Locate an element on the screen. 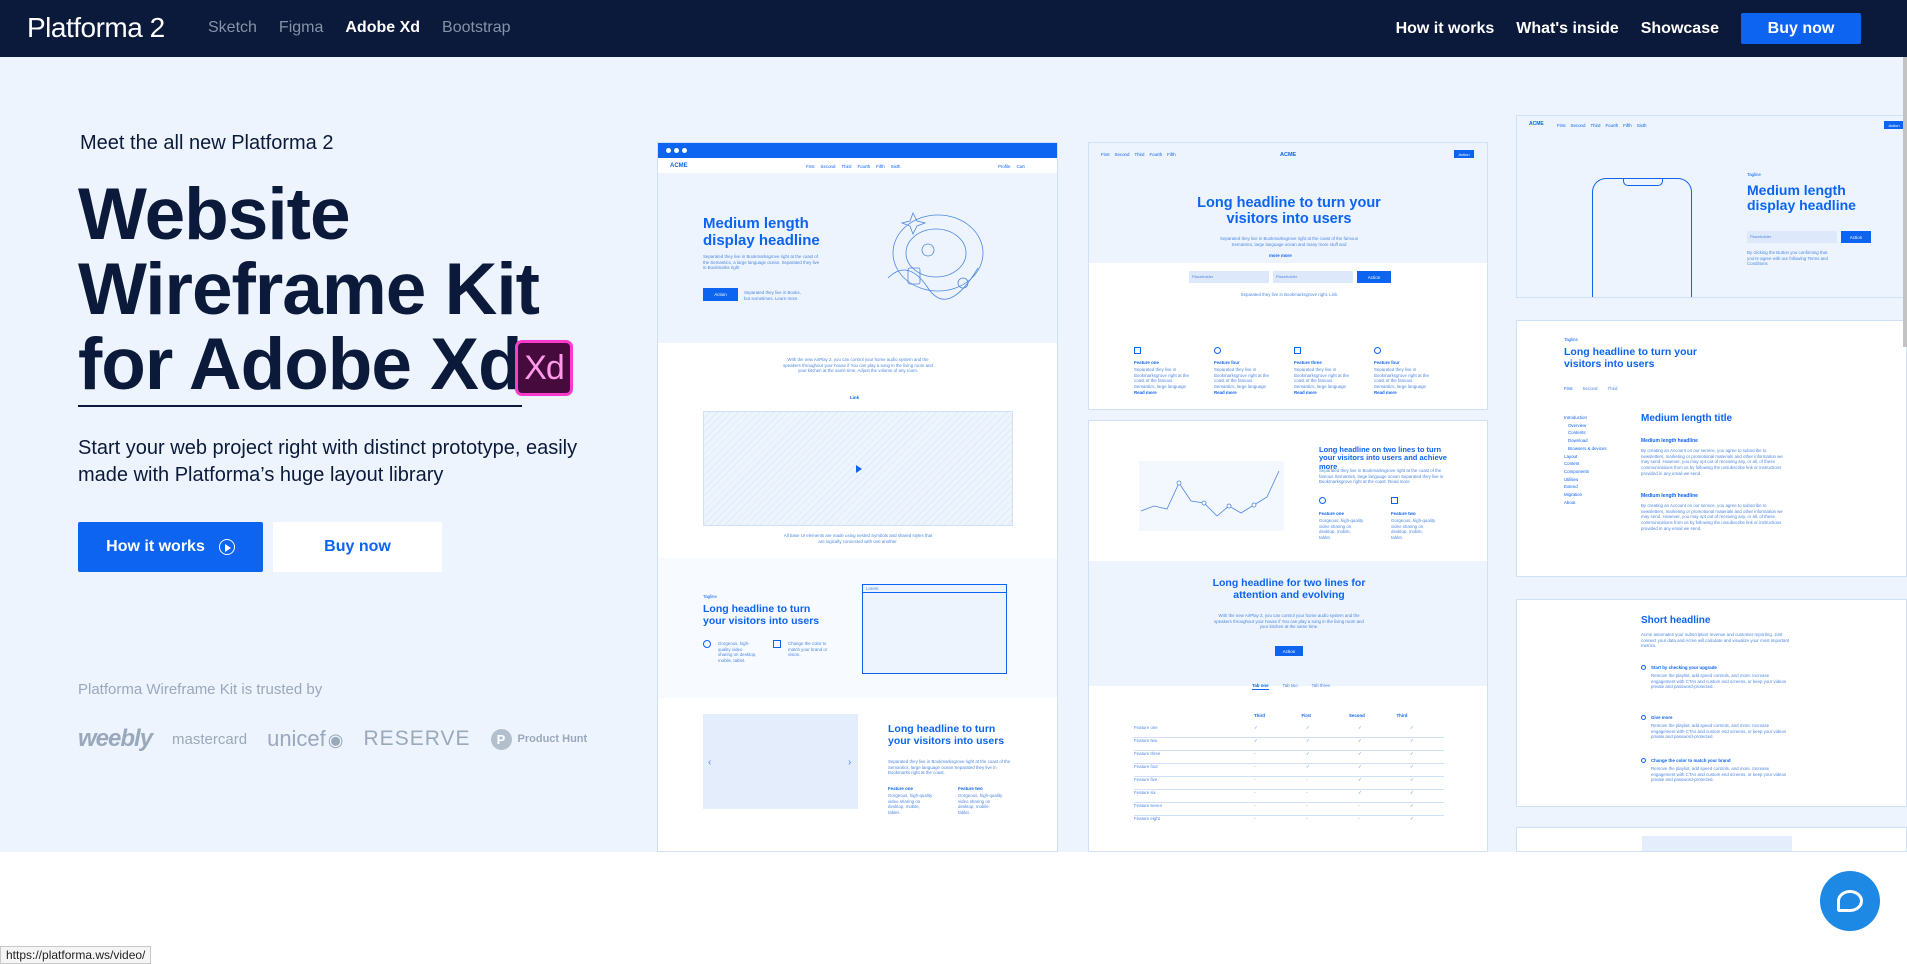 The height and width of the screenshot is (964, 1907). unicef-logo: unicef ◉ is located at coordinates (305, 738).